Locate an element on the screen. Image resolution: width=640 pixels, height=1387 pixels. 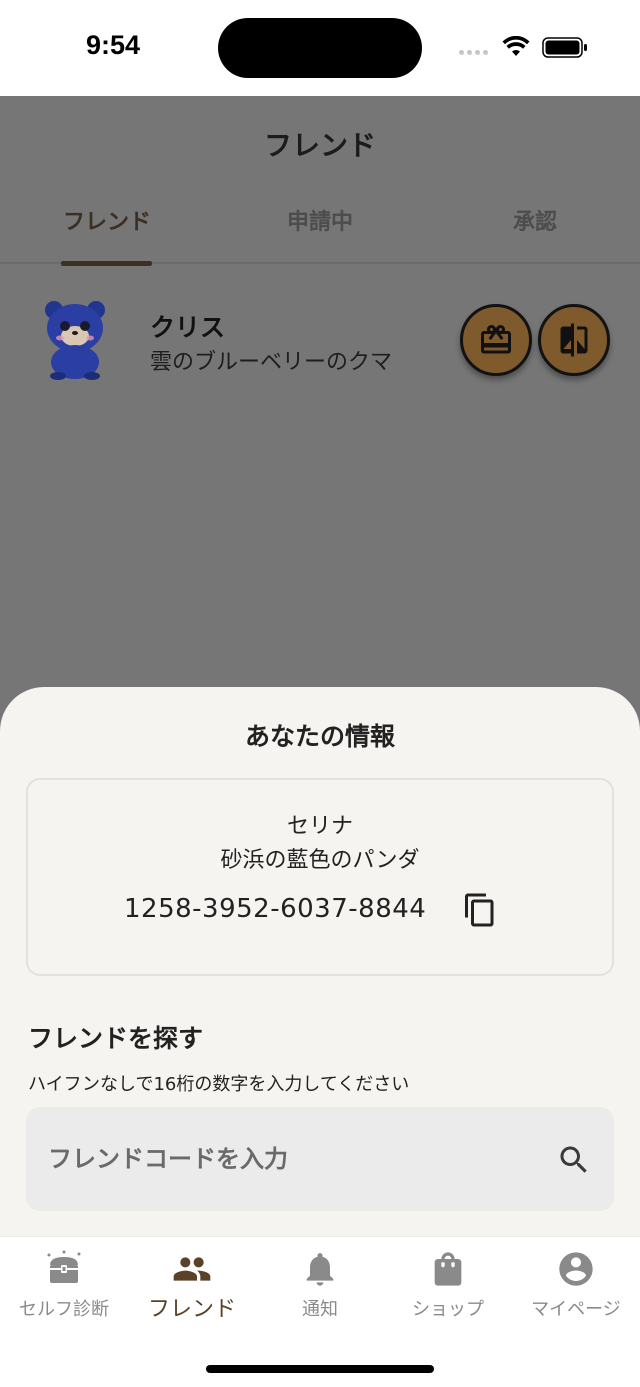
nav-label: セルフ診断 is located at coordinates (64, 1309).